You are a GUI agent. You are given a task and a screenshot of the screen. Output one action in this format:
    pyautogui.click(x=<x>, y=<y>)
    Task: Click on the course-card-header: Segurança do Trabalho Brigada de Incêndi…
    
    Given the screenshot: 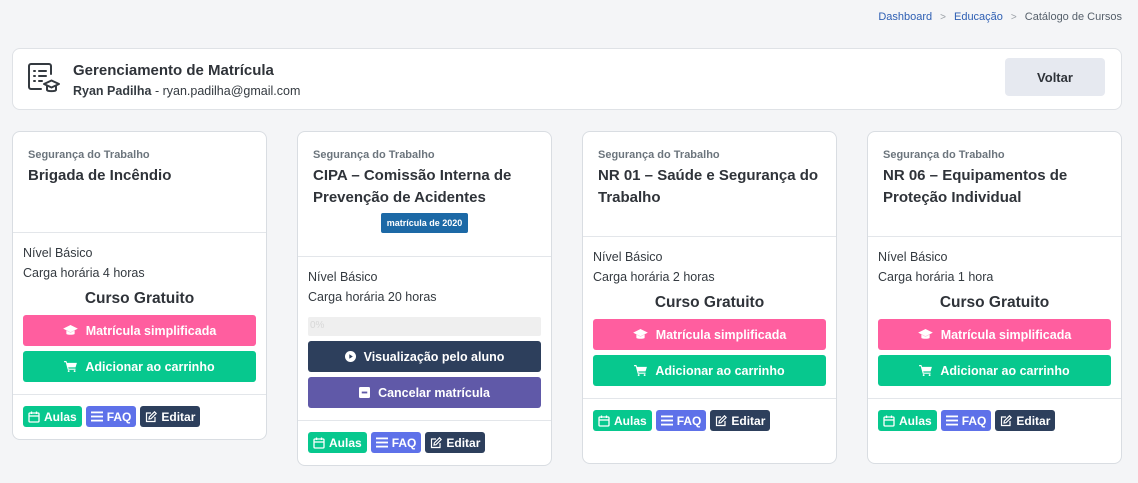 What is the action you would take?
    pyautogui.click(x=139, y=182)
    